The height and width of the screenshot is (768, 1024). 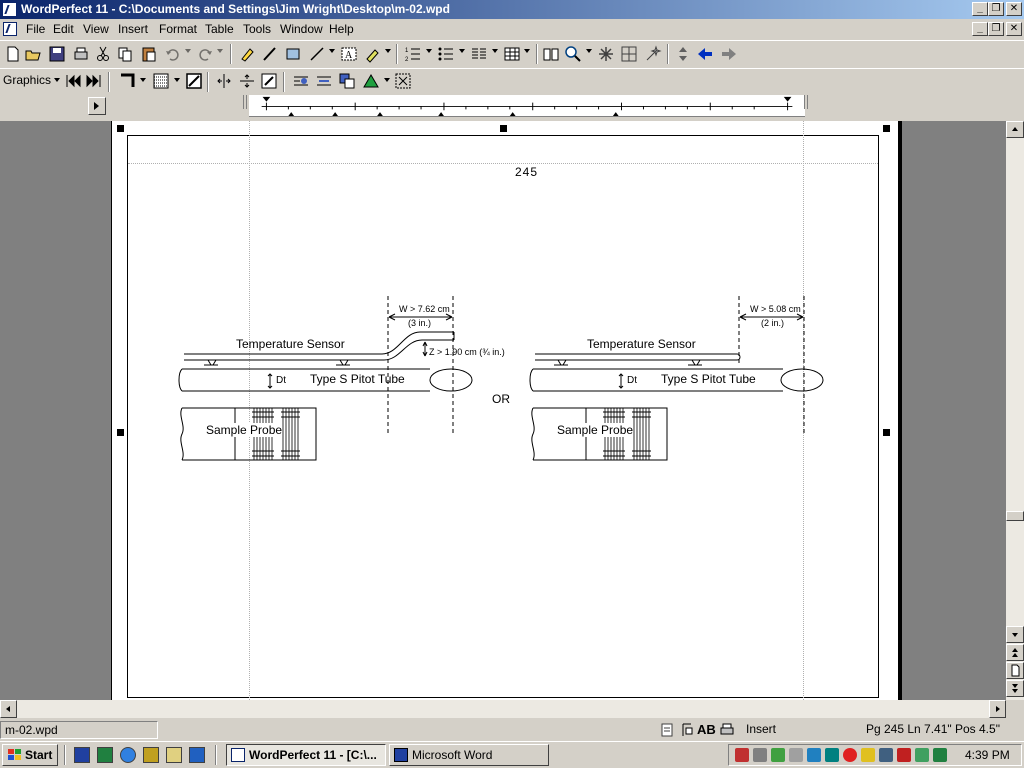 What do you see at coordinates (220, 51) in the screenshot?
I see `redo-dropdown-icon` at bounding box center [220, 51].